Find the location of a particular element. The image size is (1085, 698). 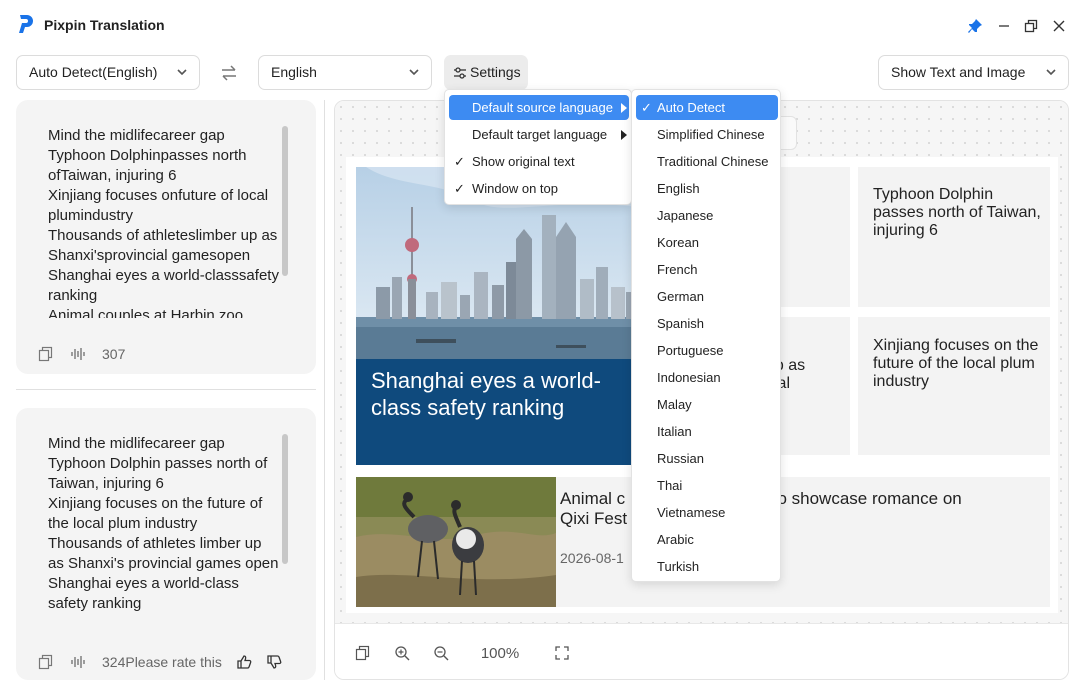

language-option-label: Simplified Chinese is located at coordinates (711, 134).